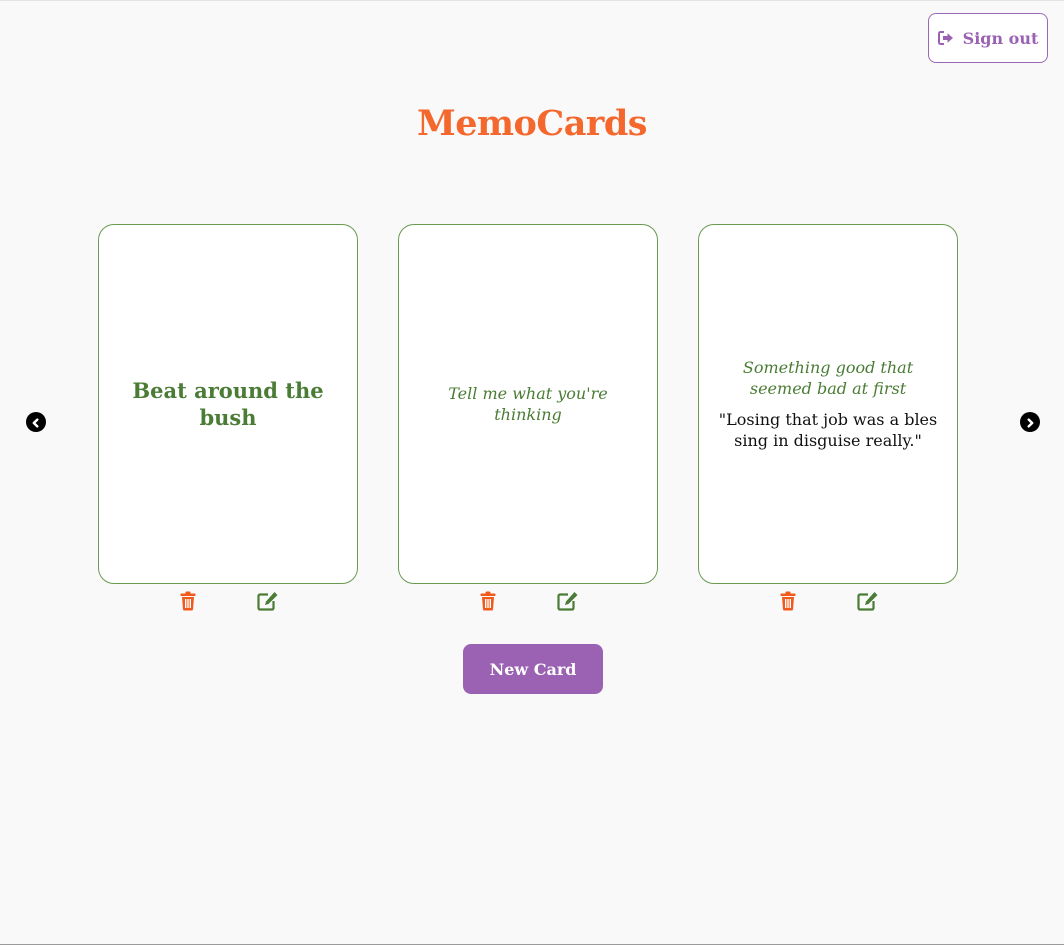  I want to click on card-meaning: Tell me what you're thinking, so click(528, 404).